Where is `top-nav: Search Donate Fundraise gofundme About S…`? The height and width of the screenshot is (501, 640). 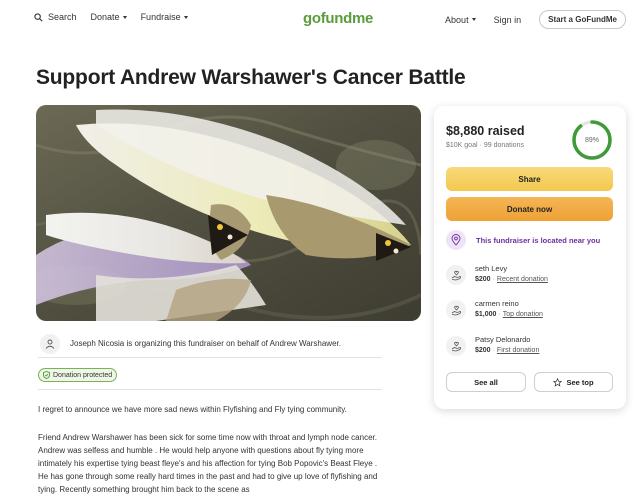
top-nav: Search Donate Fundraise gofundme About S… is located at coordinates (320, 19).